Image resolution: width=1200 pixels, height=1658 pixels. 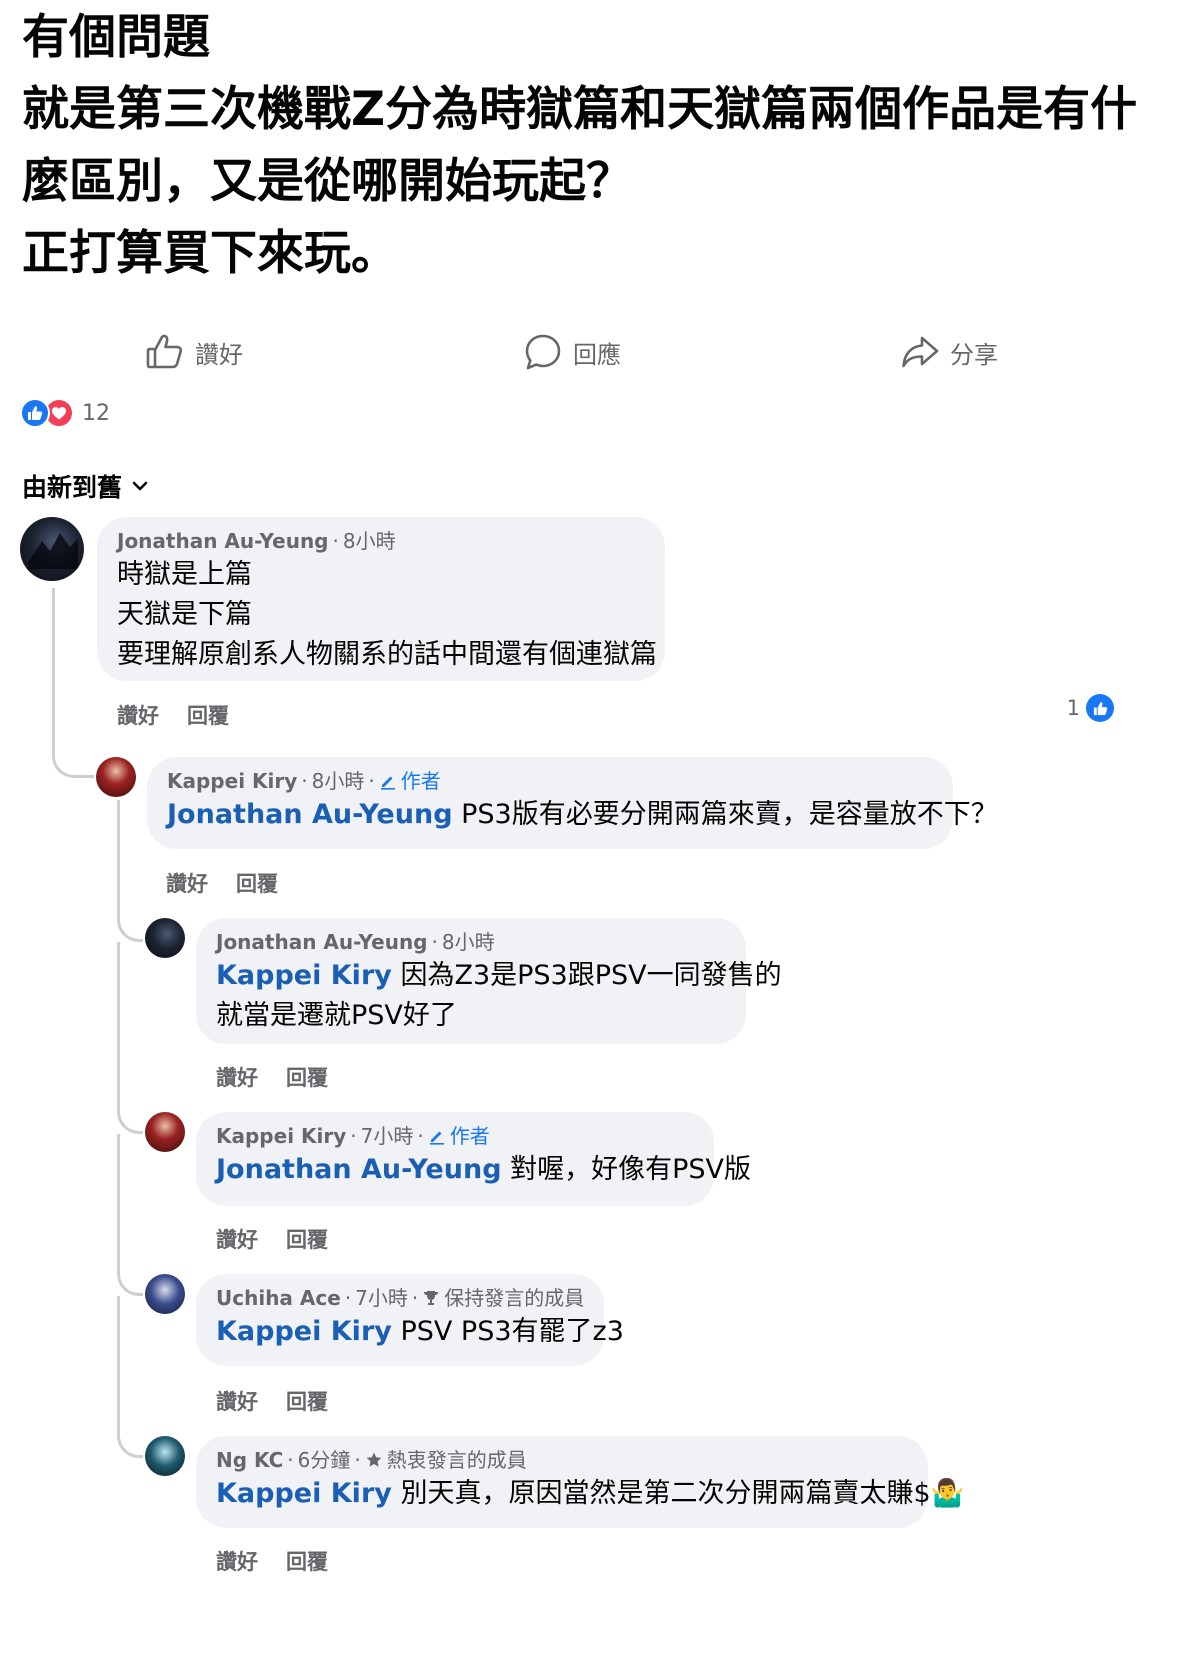 What do you see at coordinates (387, 654) in the screenshot?
I see `comment-text-line: 要理解原創系人物關系的話中間還有個連獄篇` at bounding box center [387, 654].